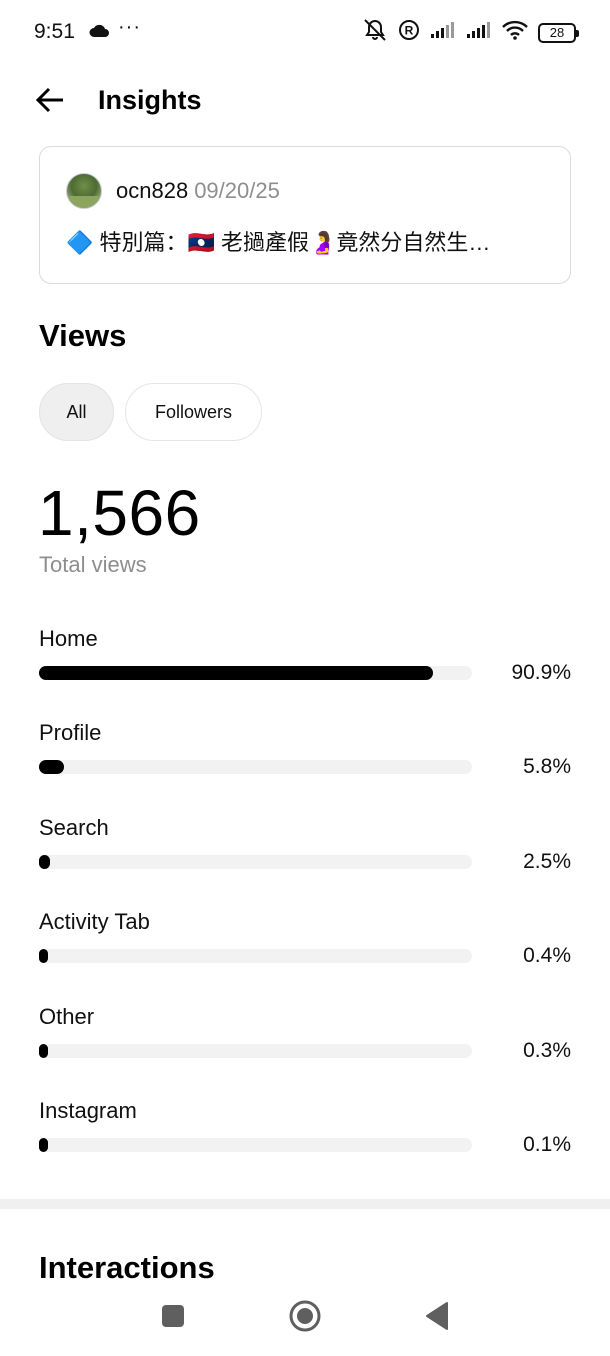  What do you see at coordinates (74, 827) in the screenshot?
I see `source-label: Search` at bounding box center [74, 827].